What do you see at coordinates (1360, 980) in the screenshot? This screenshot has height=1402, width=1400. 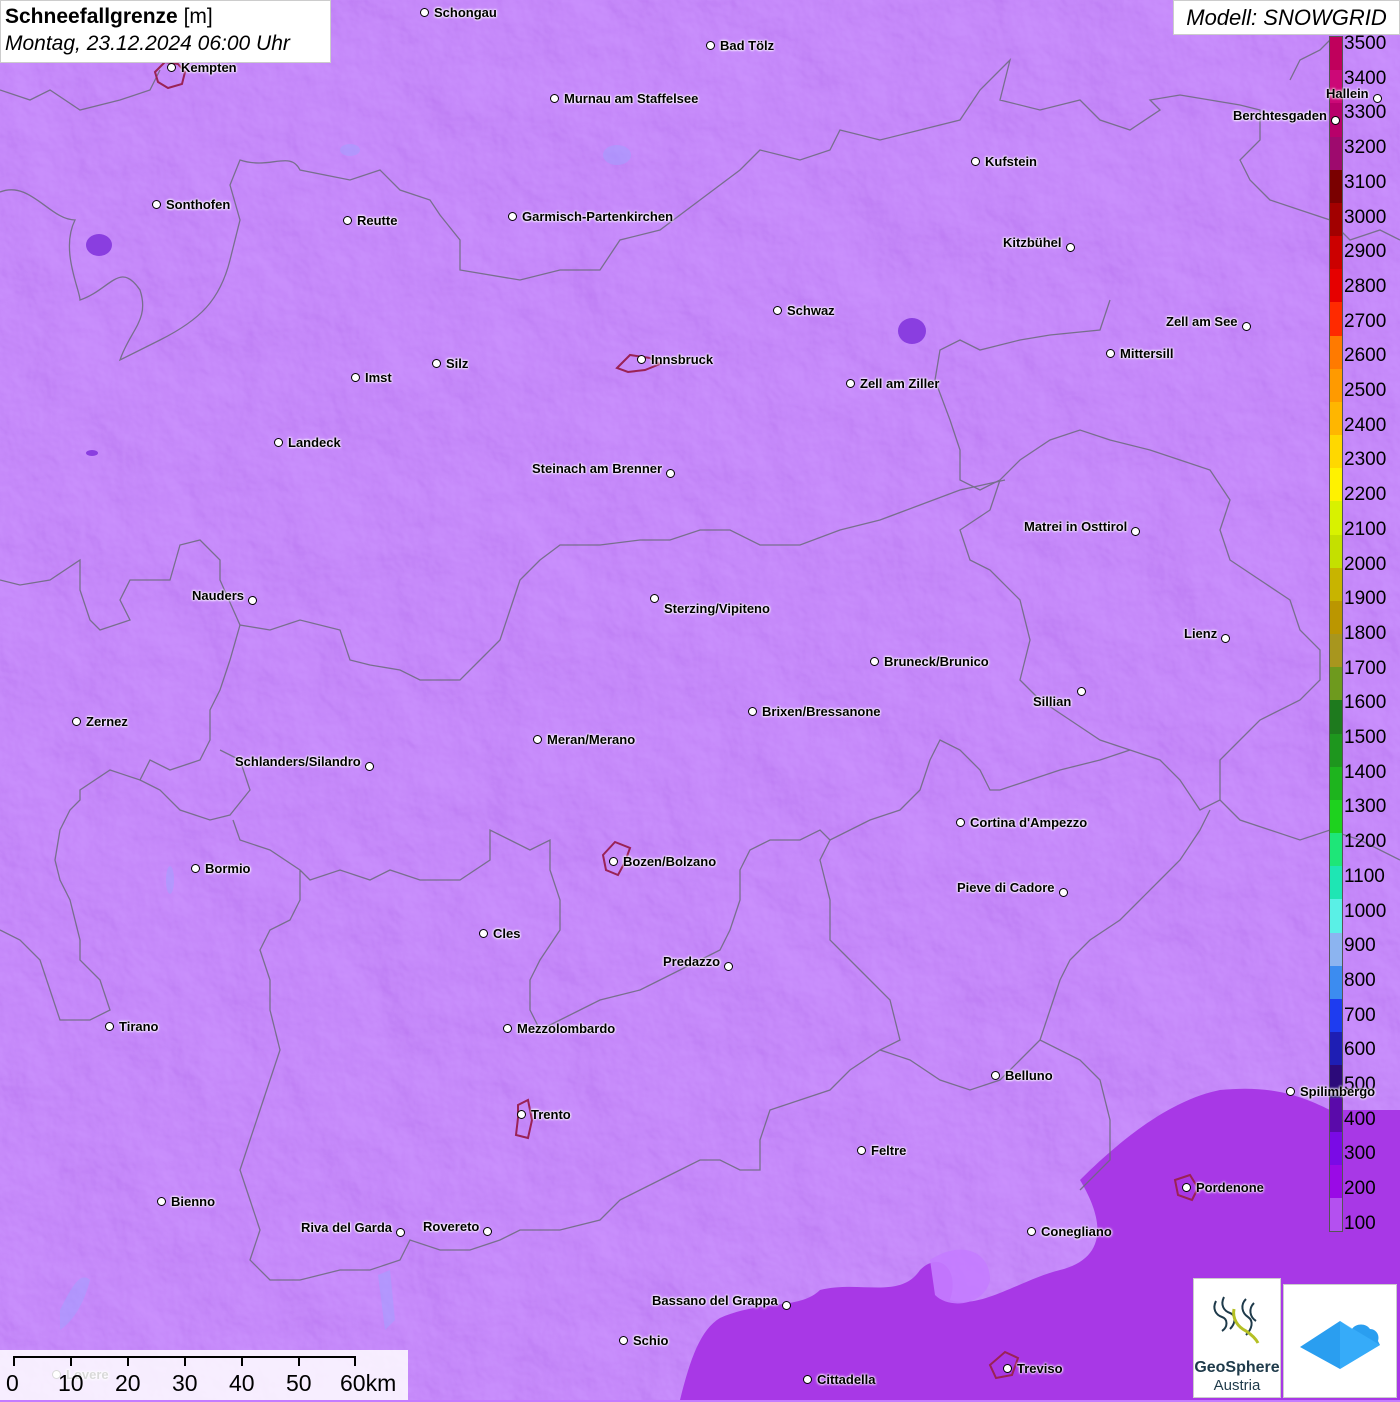 I see `legend-label: 800` at bounding box center [1360, 980].